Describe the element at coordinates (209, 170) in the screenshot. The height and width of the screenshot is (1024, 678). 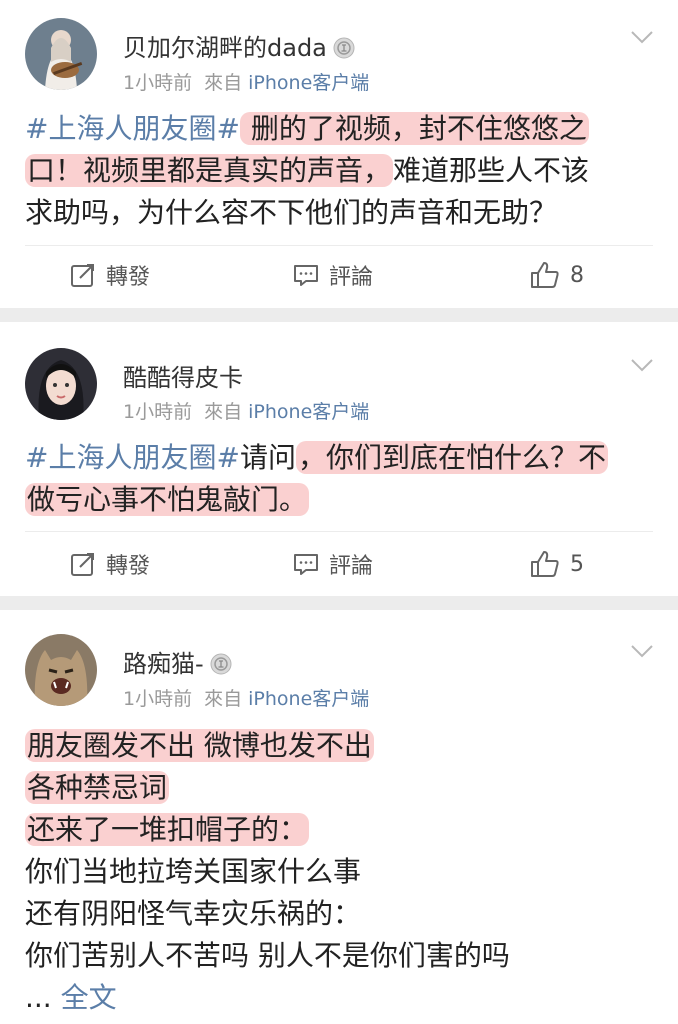
I see `highlighted-text: 口！视频里都是真实的声音，` at that location.